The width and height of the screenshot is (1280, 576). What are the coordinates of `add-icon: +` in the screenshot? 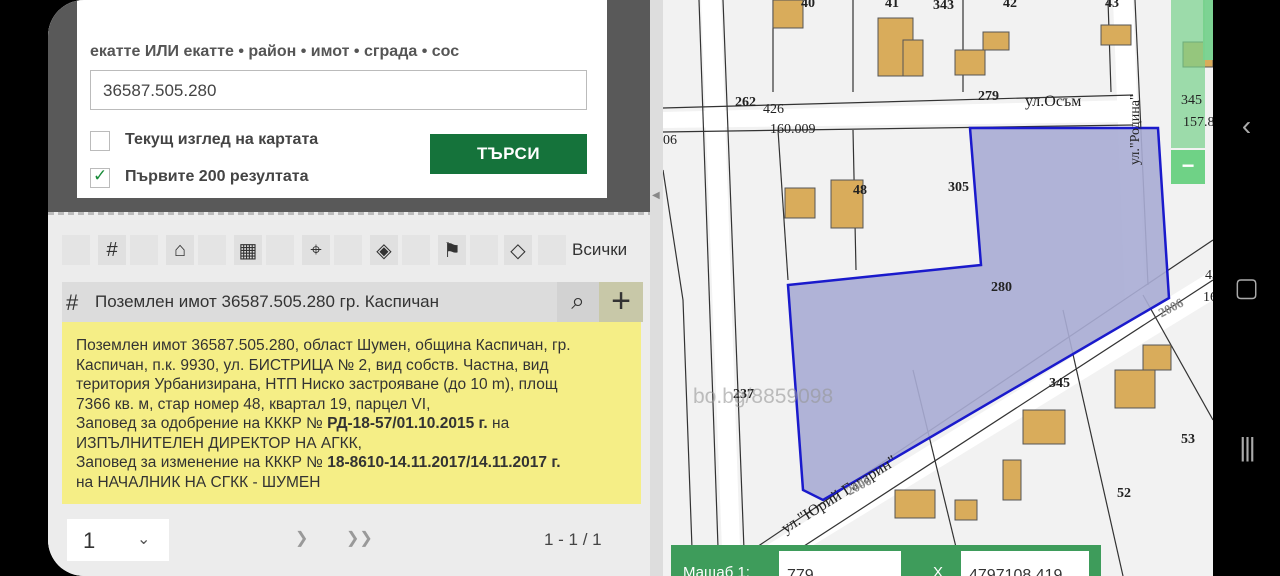 It's located at (621, 302).